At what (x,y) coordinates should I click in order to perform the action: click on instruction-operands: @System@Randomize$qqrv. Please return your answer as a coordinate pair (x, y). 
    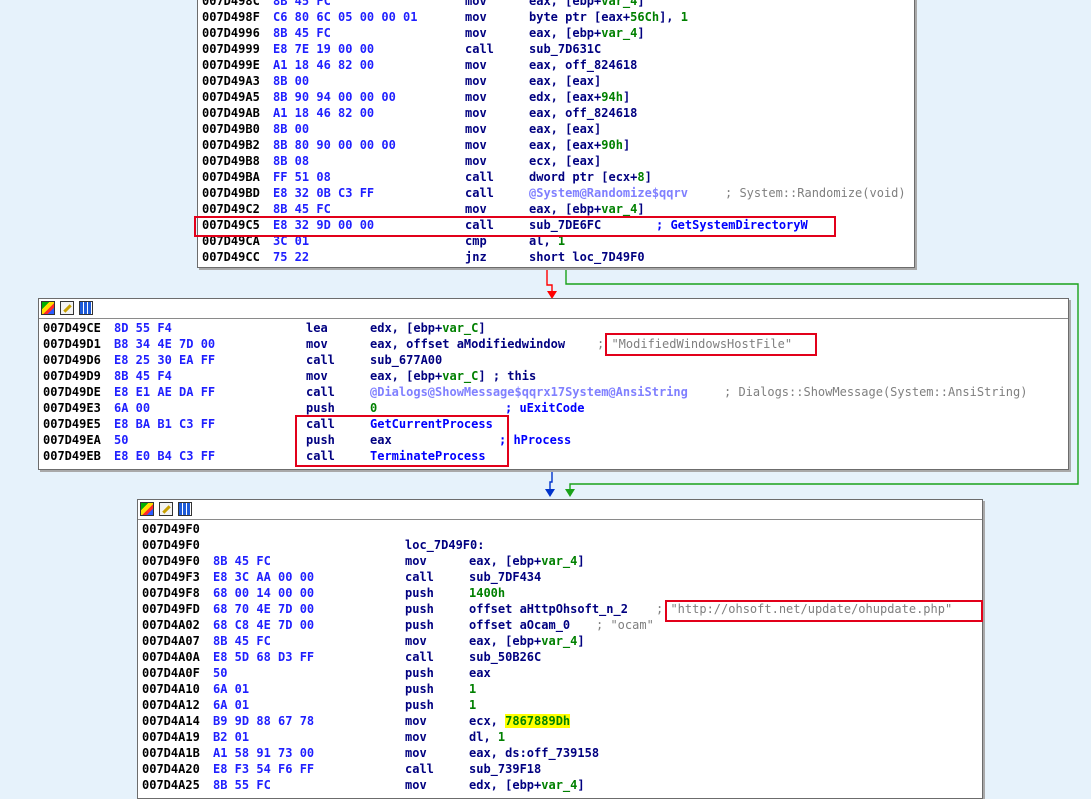
    Looking at the image, I should click on (608, 193).